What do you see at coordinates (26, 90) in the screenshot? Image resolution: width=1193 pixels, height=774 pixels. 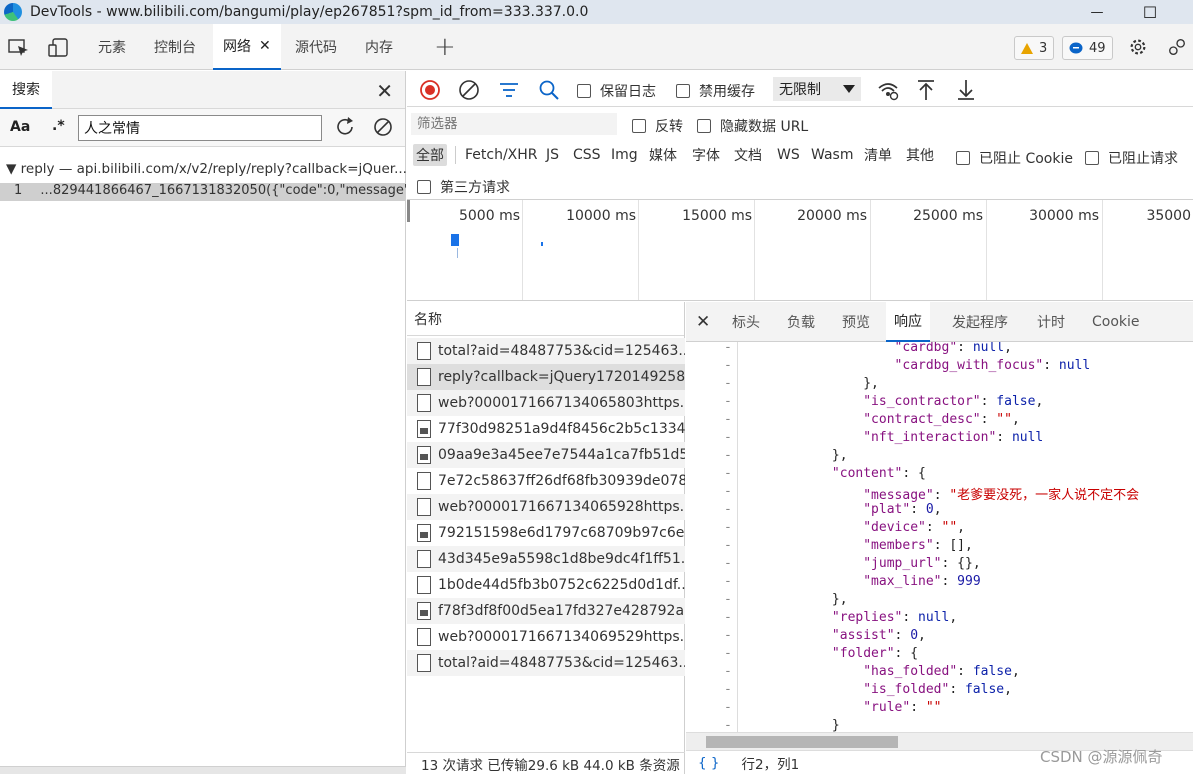 I see `tab-search: 搜索` at bounding box center [26, 90].